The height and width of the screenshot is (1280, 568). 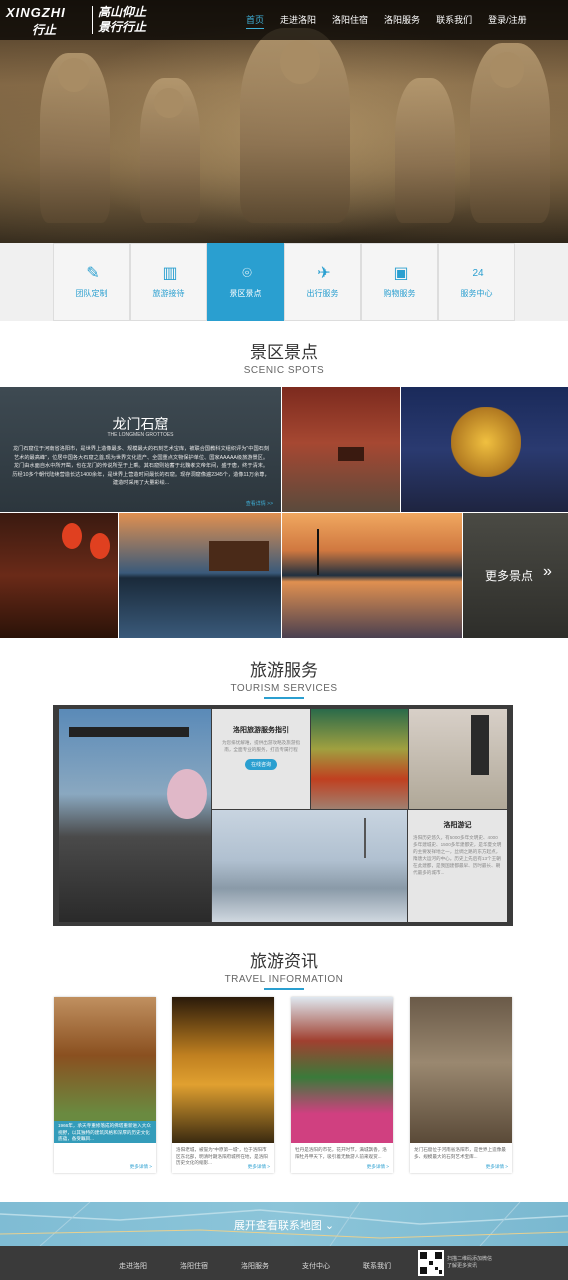 What do you see at coordinates (129, 732) in the screenshot?
I see `shelter-roof` at bounding box center [129, 732].